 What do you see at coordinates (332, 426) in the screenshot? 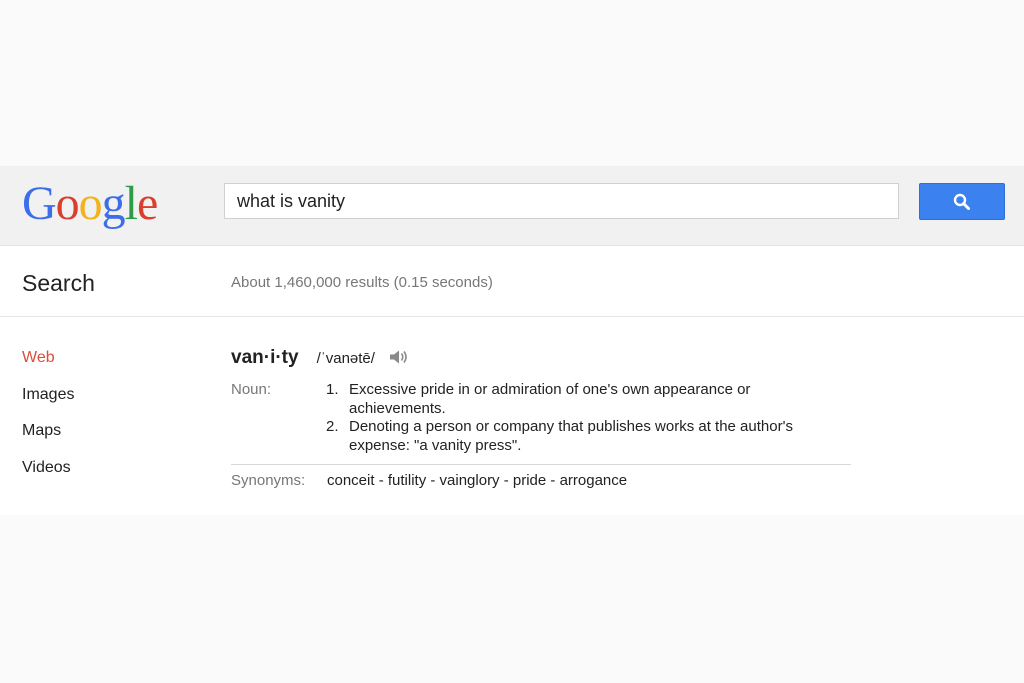
I see `sense-number: 2.` at bounding box center [332, 426].